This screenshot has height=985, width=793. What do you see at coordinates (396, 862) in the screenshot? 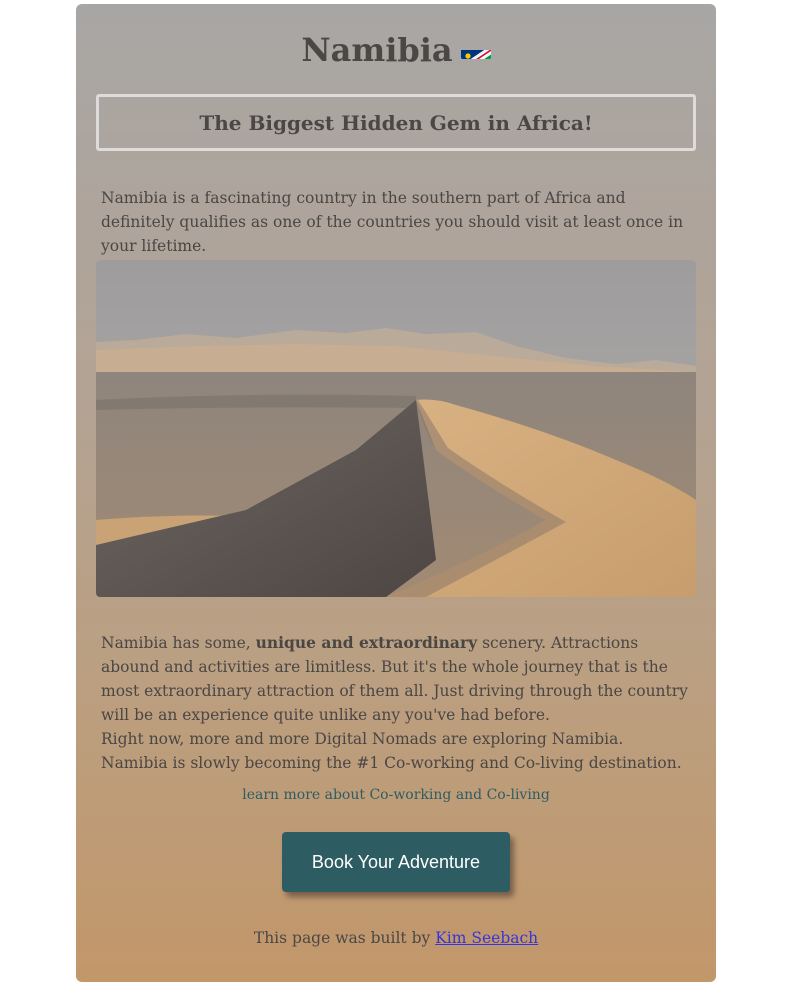
I see `book-adventure-button: Book Your Adventure` at bounding box center [396, 862].